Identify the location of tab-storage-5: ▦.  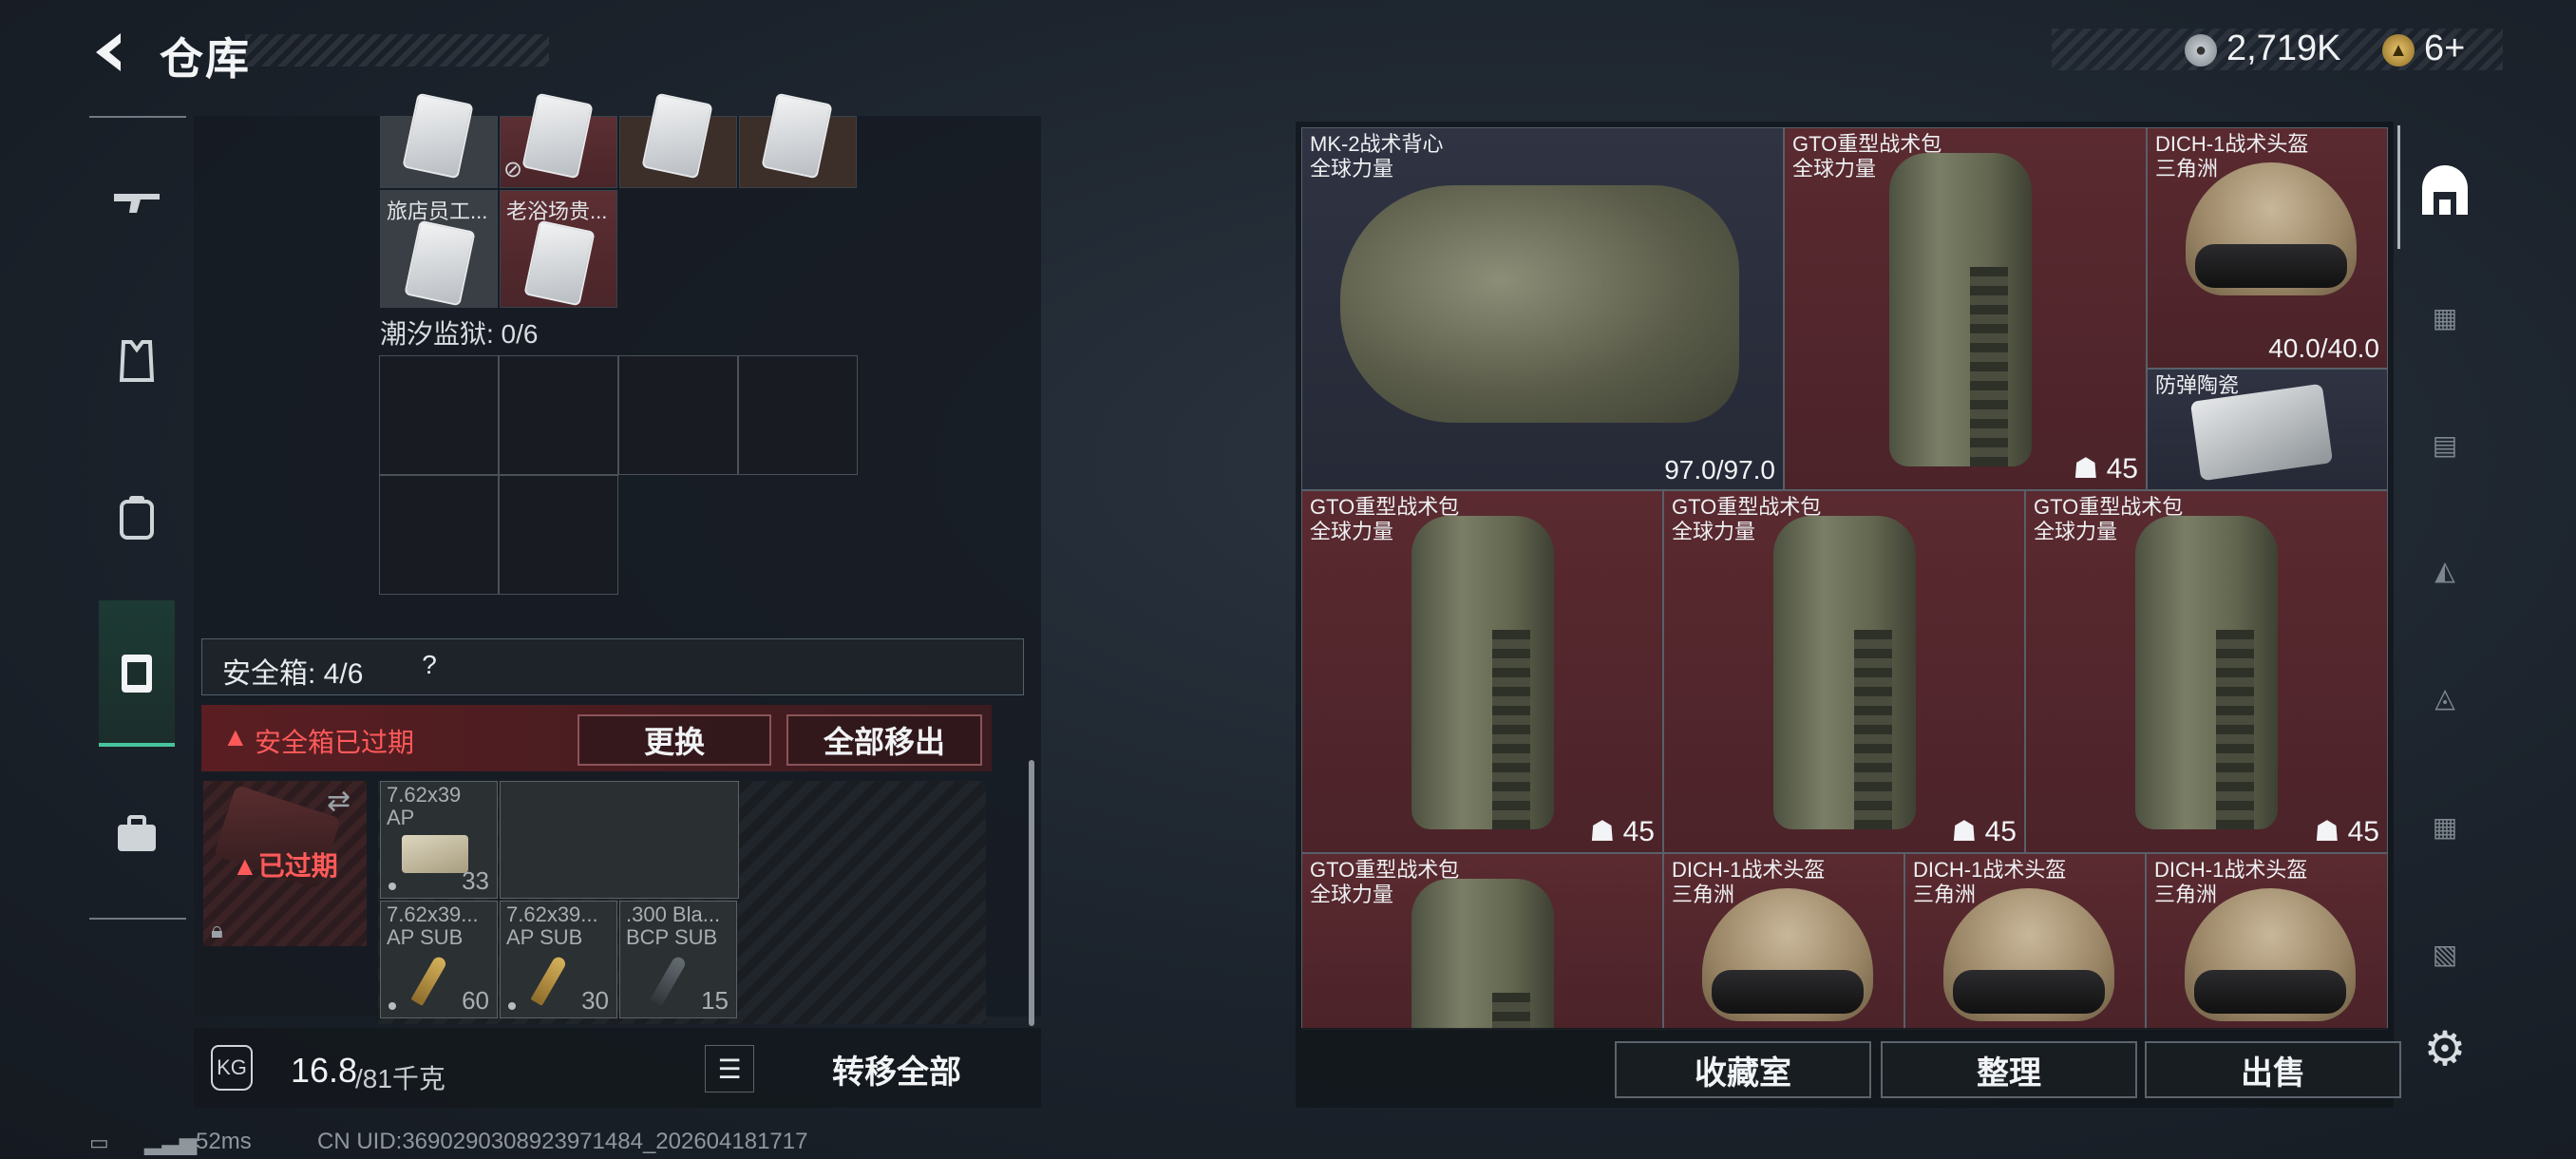
(2445, 317).